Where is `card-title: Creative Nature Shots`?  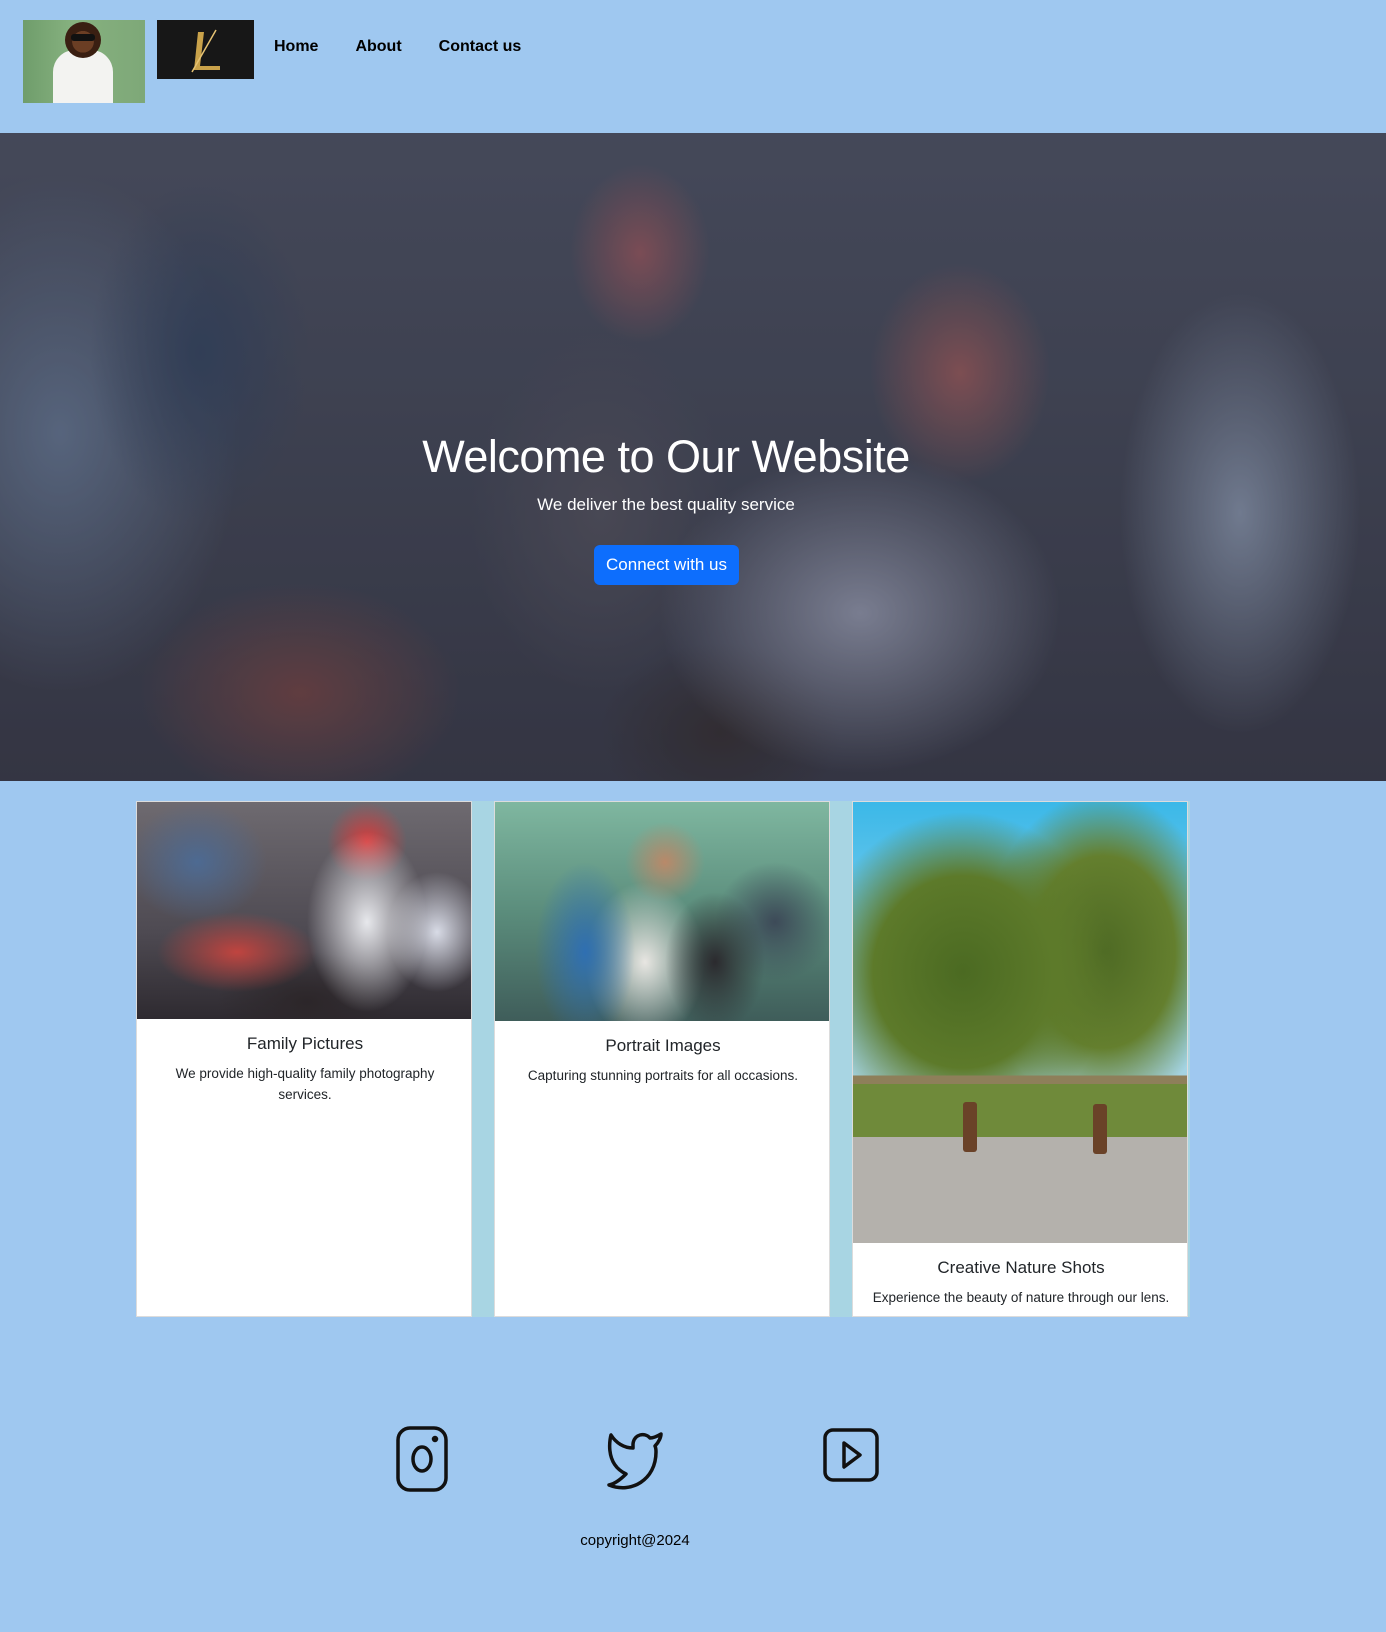
card-title: Creative Nature Shots is located at coordinates (1021, 1267).